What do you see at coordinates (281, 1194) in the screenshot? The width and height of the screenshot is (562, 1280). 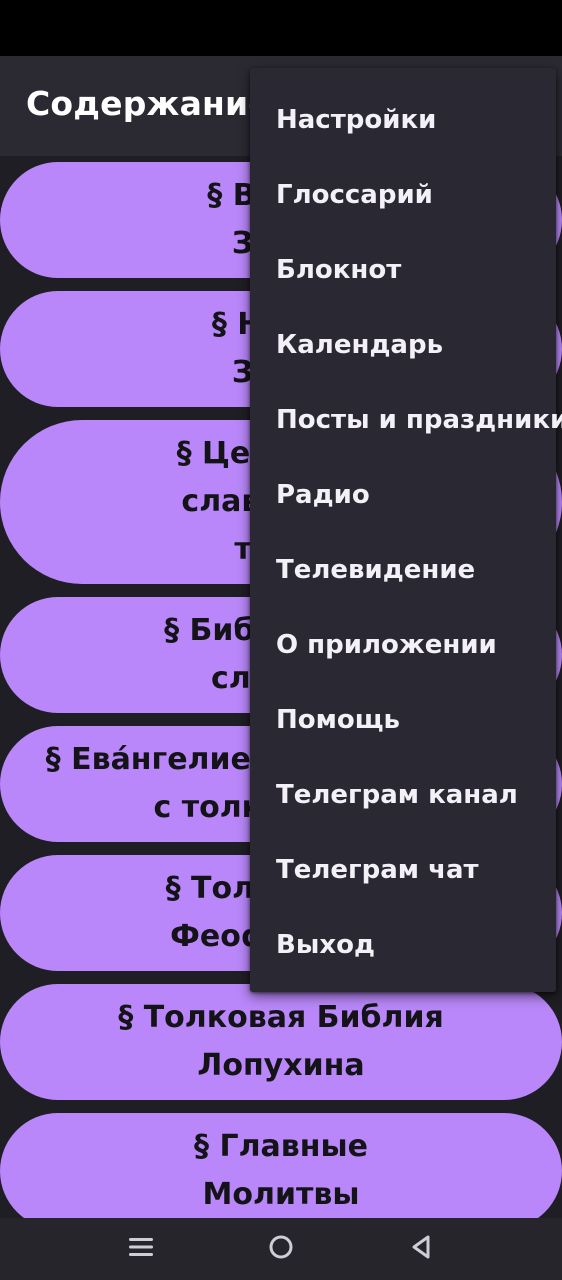 I see `list-item-line: Молитвы` at bounding box center [281, 1194].